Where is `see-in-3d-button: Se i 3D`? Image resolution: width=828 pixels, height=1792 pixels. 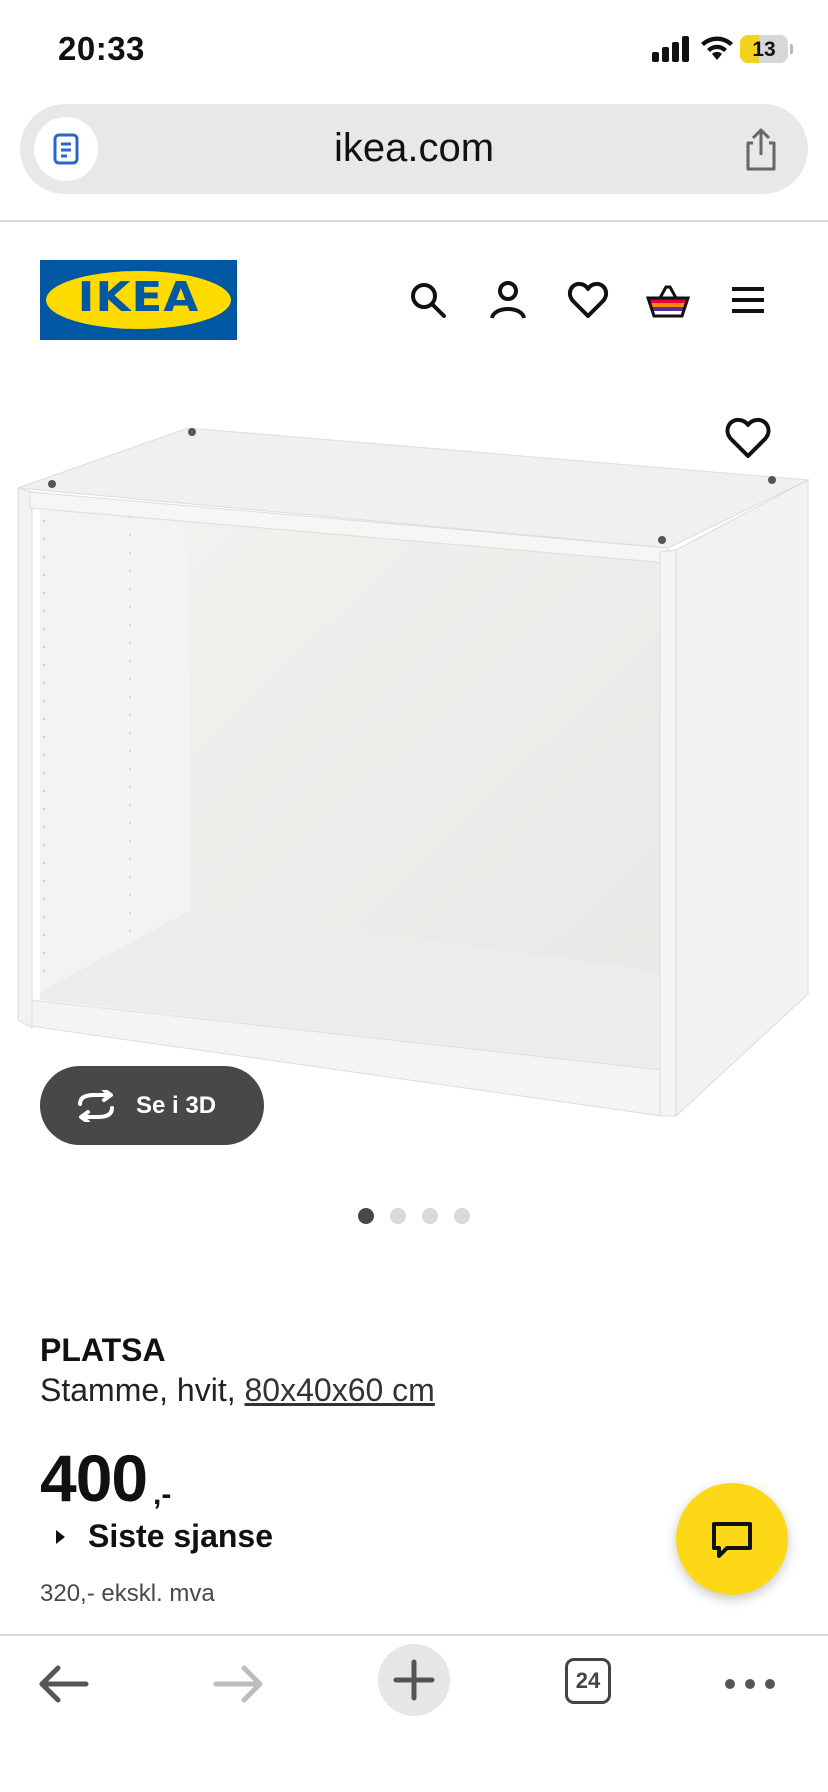 see-in-3d-button: Se i 3D is located at coordinates (152, 1105).